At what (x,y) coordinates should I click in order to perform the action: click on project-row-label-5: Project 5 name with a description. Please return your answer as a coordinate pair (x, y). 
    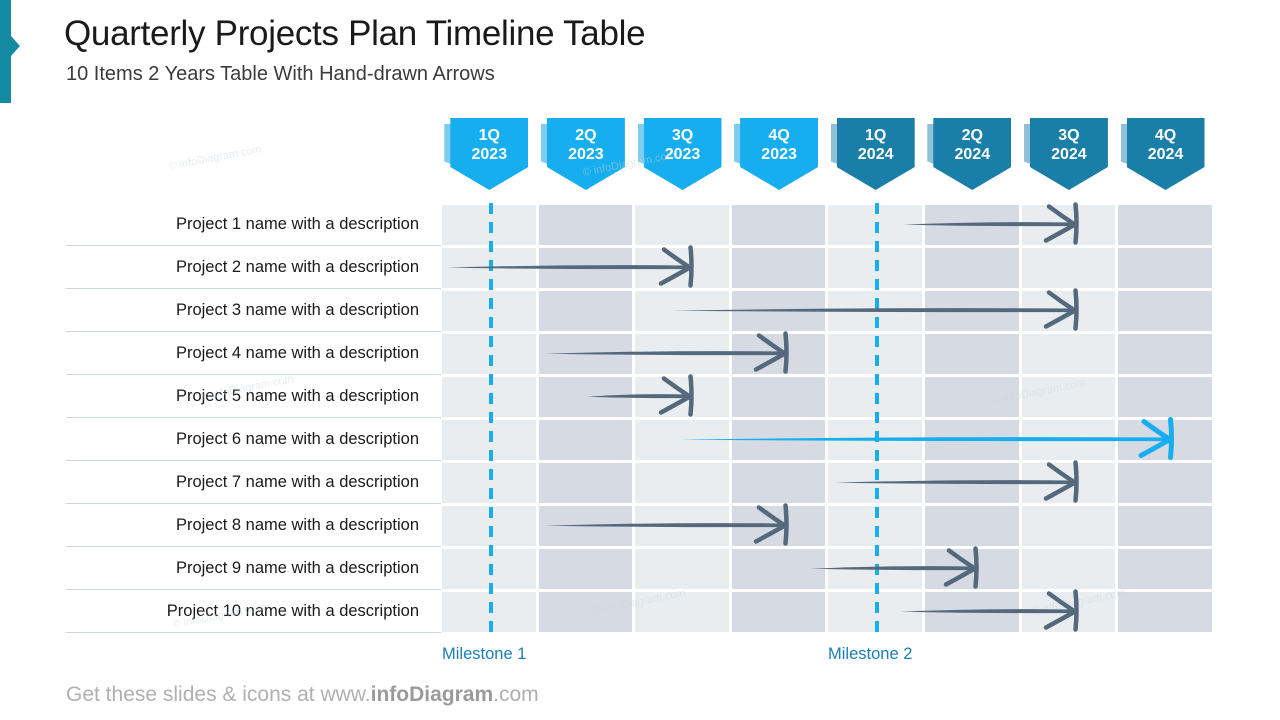
    Looking at the image, I should click on (253, 396).